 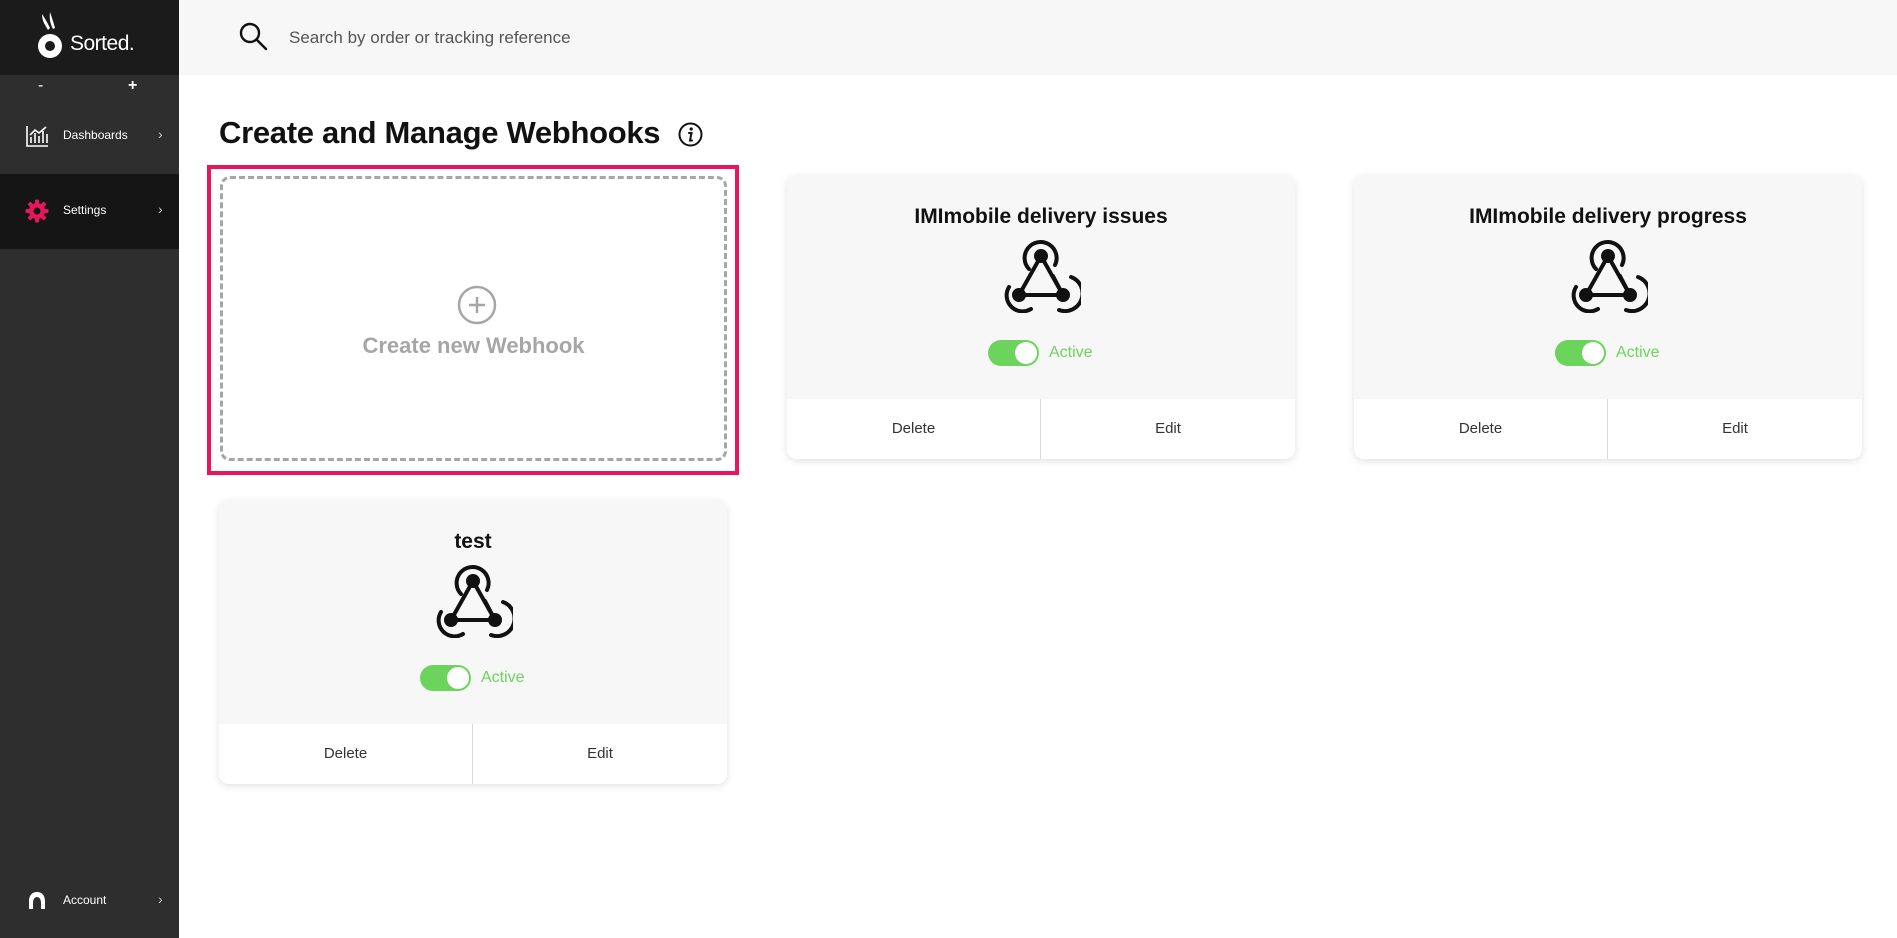 What do you see at coordinates (85, 210) in the screenshot?
I see `sidebar-item-label: Settings` at bounding box center [85, 210].